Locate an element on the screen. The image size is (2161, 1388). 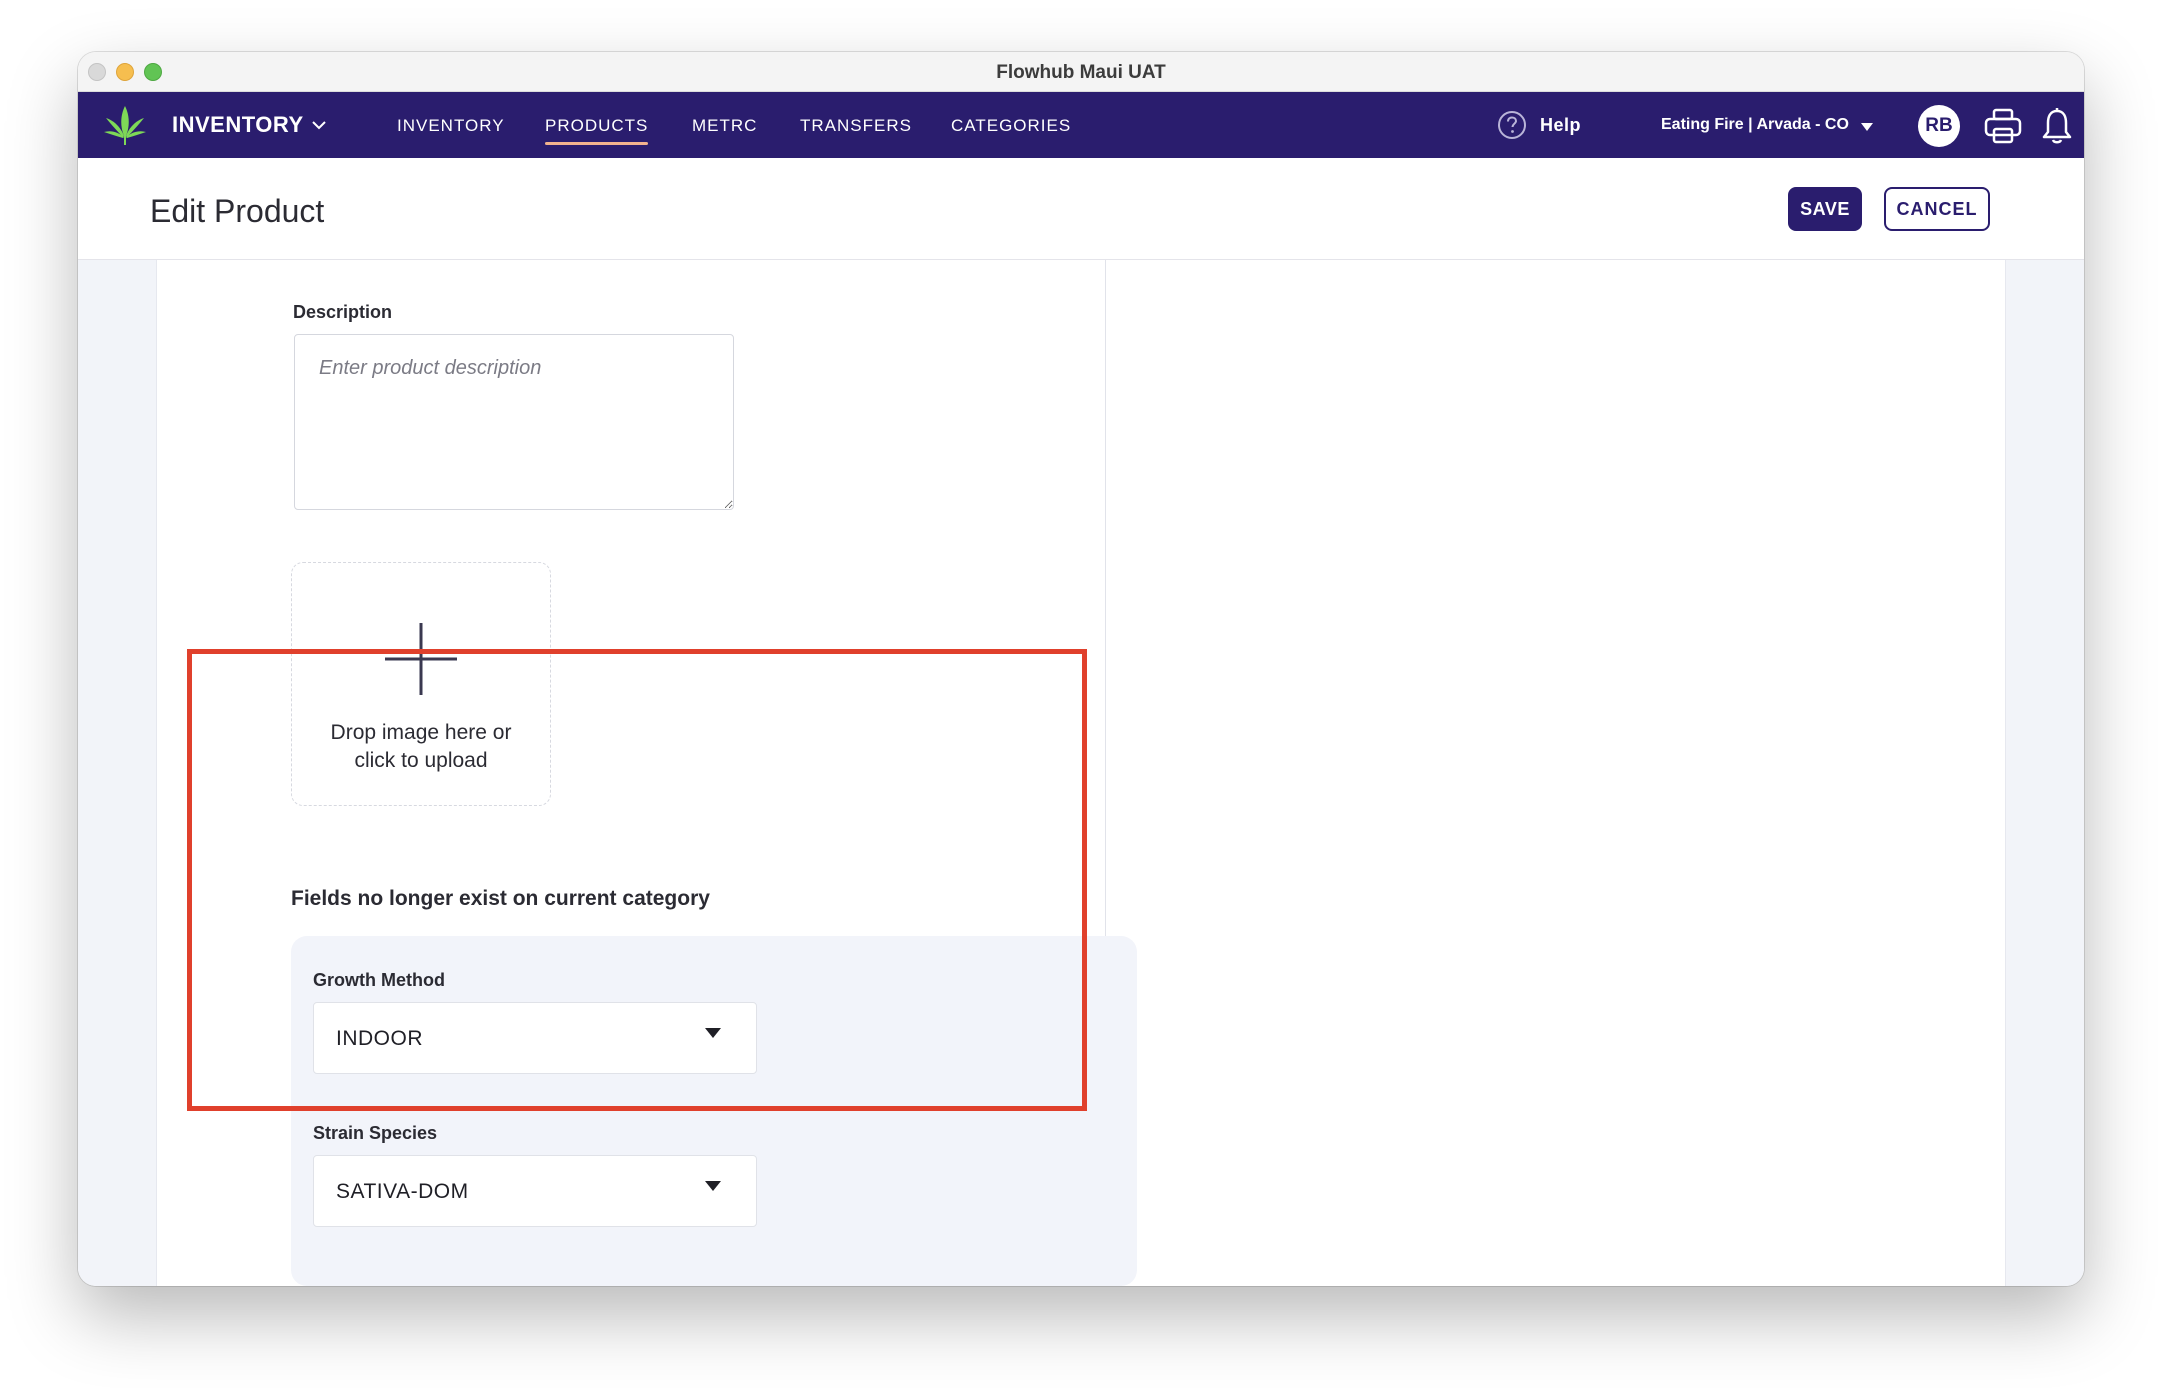
user-avatar: RB is located at coordinates (1939, 126).